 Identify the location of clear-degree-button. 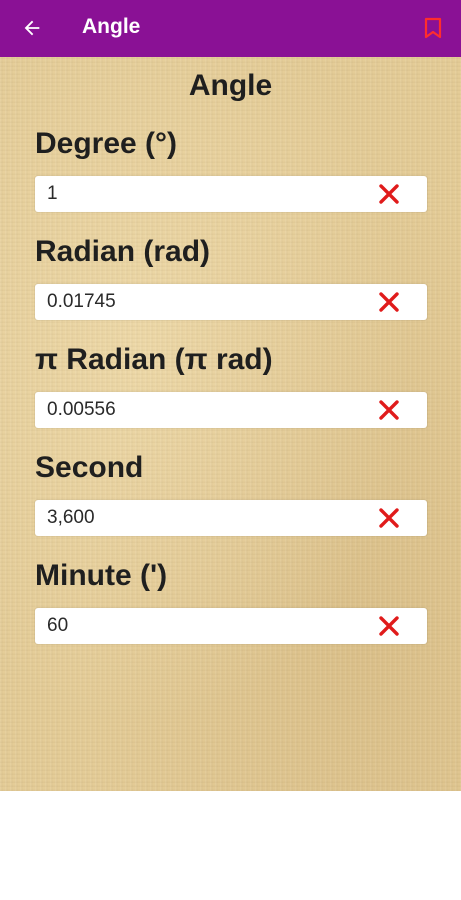
(389, 194).